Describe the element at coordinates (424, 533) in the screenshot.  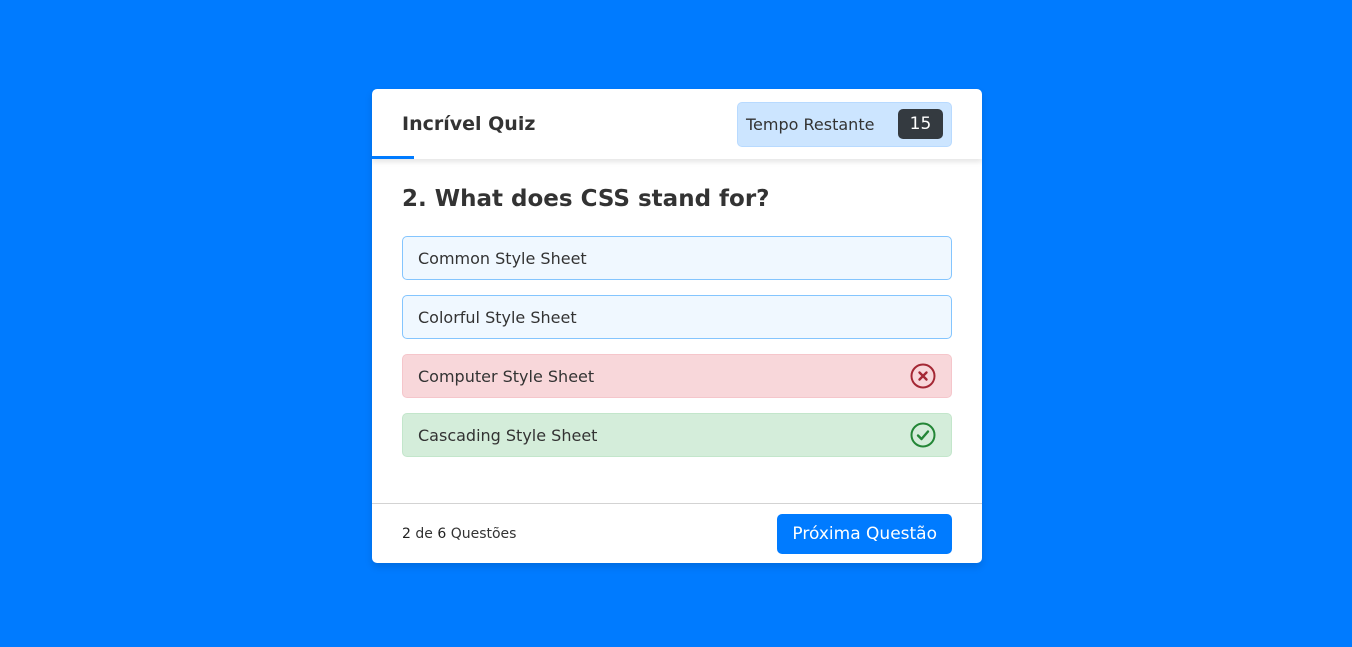
I see `counter-of-text: de` at that location.